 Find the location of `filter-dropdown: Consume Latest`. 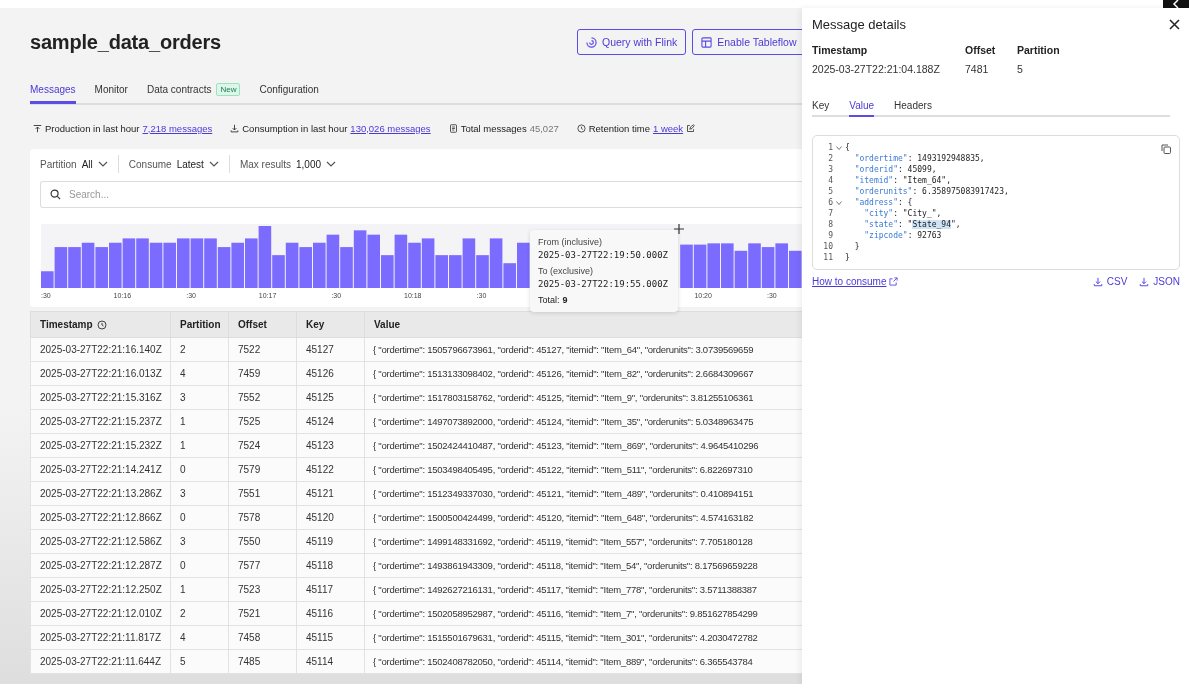

filter-dropdown: Consume Latest is located at coordinates (179, 164).